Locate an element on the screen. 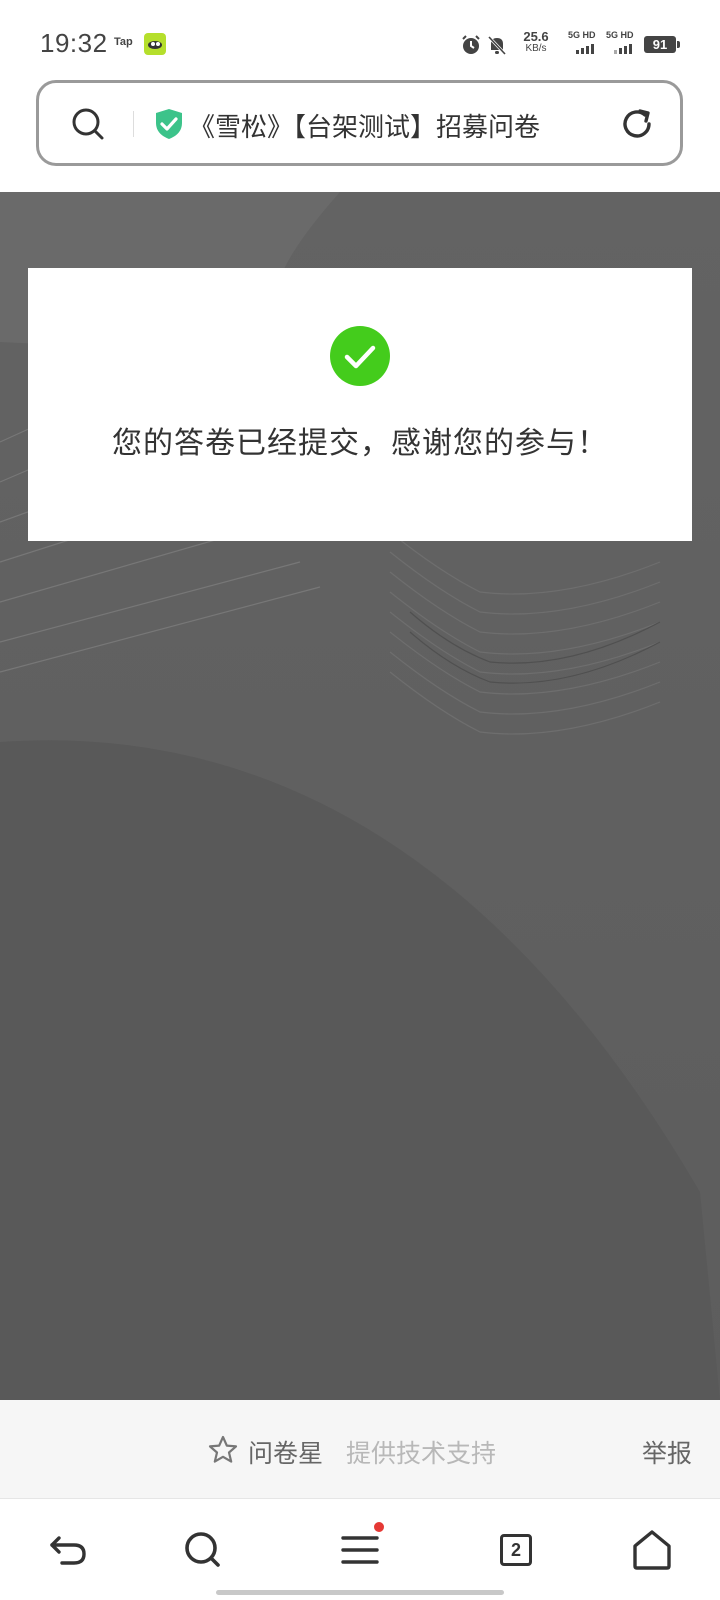 The height and width of the screenshot is (1600, 720). brand-link: 问卷星 is located at coordinates (285, 1452).